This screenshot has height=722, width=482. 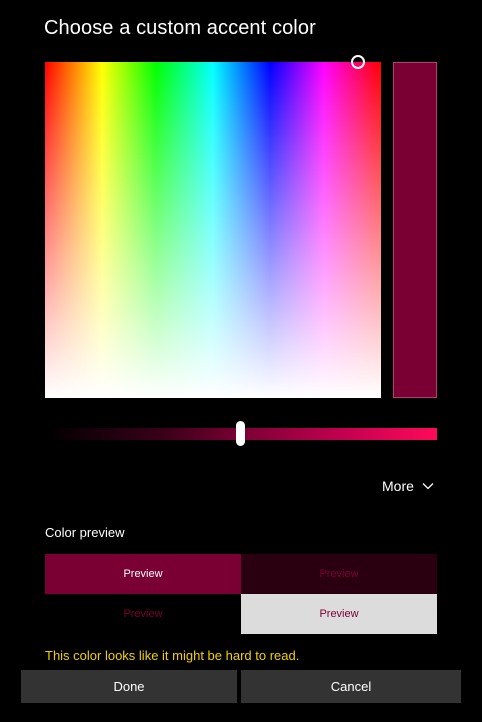 What do you see at coordinates (339, 574) in the screenshot?
I see `preview-dark-tint: Preview` at bounding box center [339, 574].